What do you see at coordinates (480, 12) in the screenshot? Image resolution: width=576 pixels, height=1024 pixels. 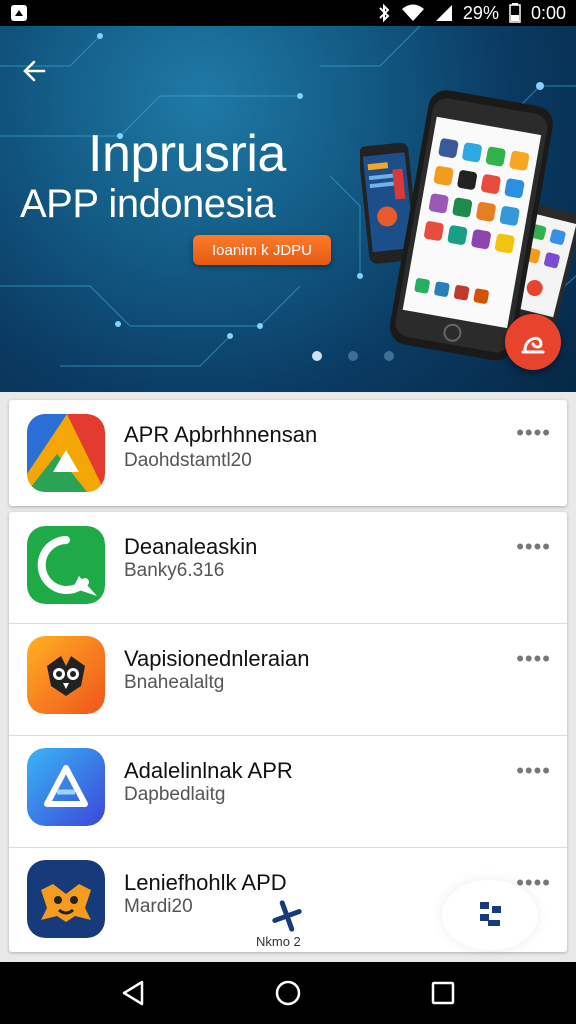 I see `battery-percent: 29%` at bounding box center [480, 12].